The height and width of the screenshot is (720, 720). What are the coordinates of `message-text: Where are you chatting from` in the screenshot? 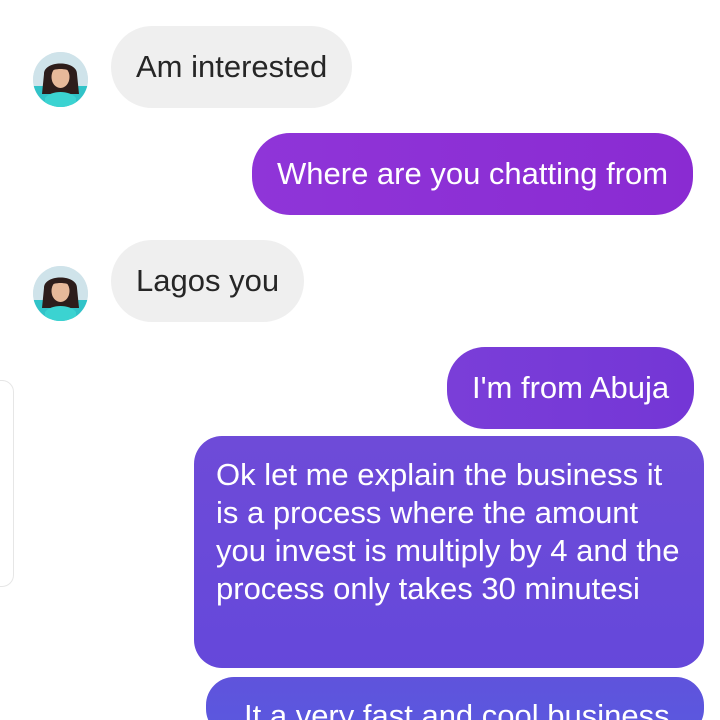 It's located at (473, 173).